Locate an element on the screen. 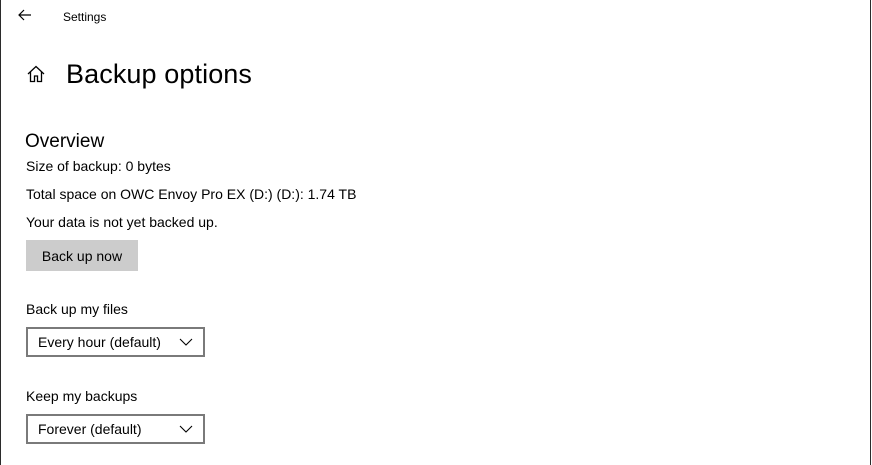  backup-frequency-dropdown: Every hour (default) is located at coordinates (115, 342).